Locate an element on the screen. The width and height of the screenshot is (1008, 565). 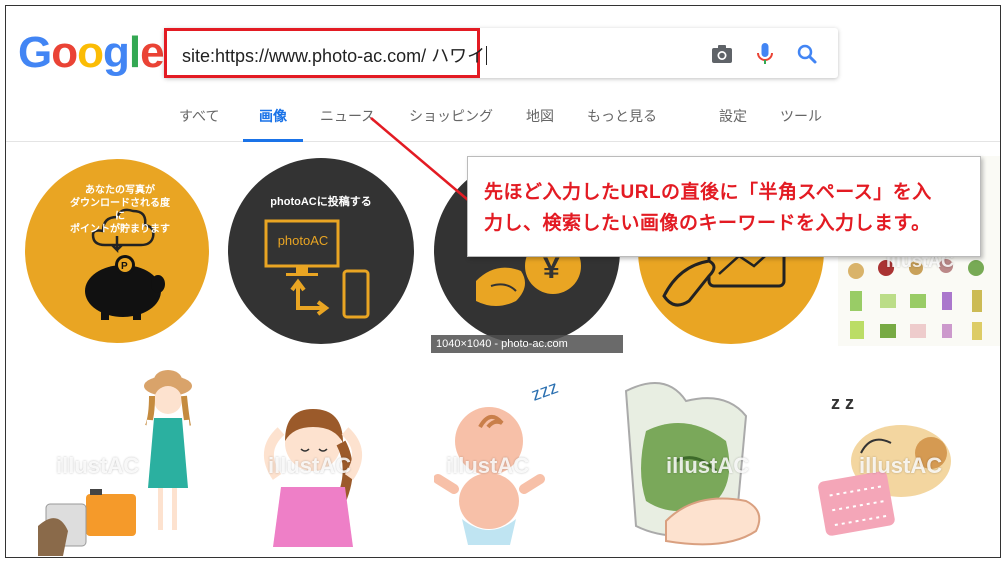
search-input: site:https://www.photo-ac.com/ ハワイ is located at coordinates (335, 55).